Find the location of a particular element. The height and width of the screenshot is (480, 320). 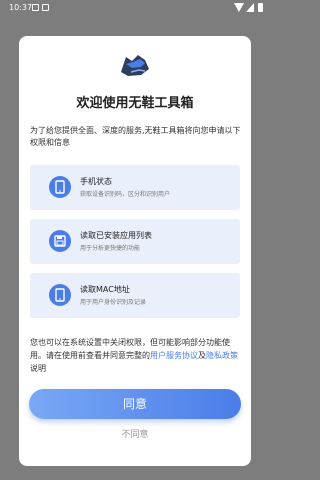

permission-item-phone-state: 手机状态 获取设备识别码，区分和识别用户 is located at coordinates (135, 187).